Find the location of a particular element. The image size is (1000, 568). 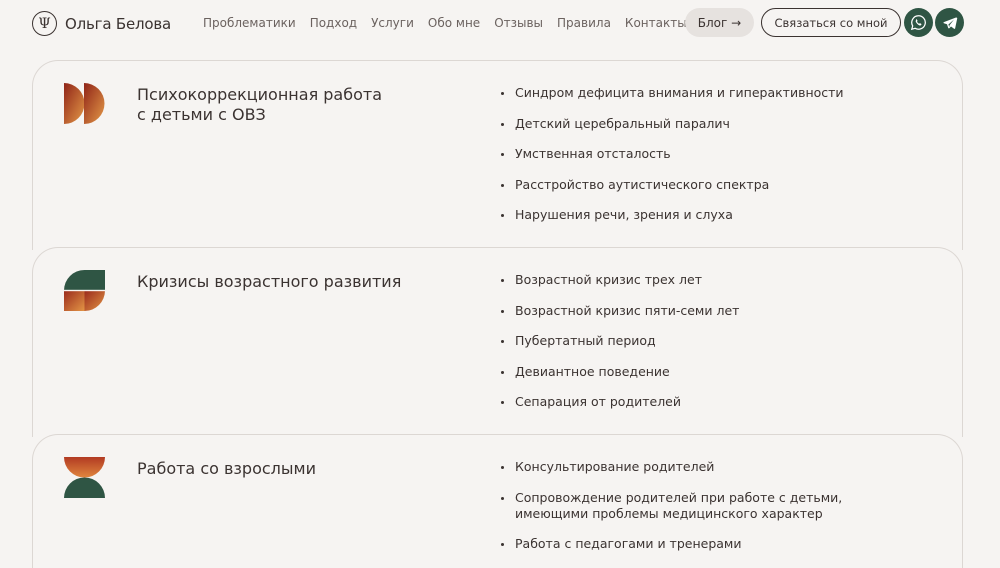

s-shape-icon is located at coordinates (84, 290).